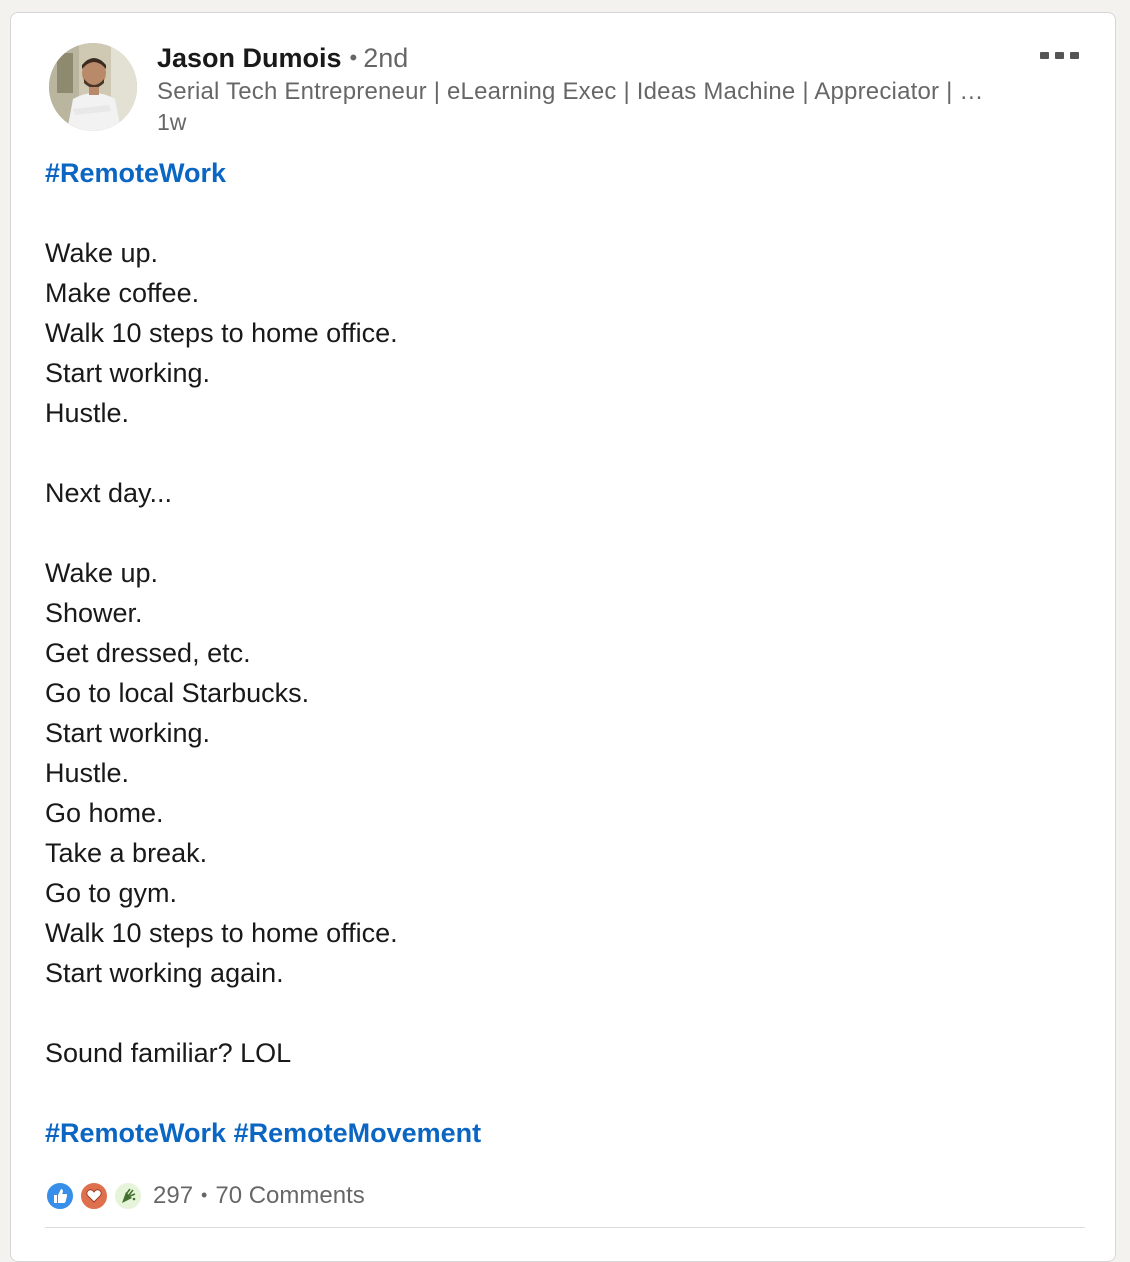 This screenshot has height=1262, width=1130. Describe the element at coordinates (386, 58) in the screenshot. I see `connection-degree: 2nd` at that location.